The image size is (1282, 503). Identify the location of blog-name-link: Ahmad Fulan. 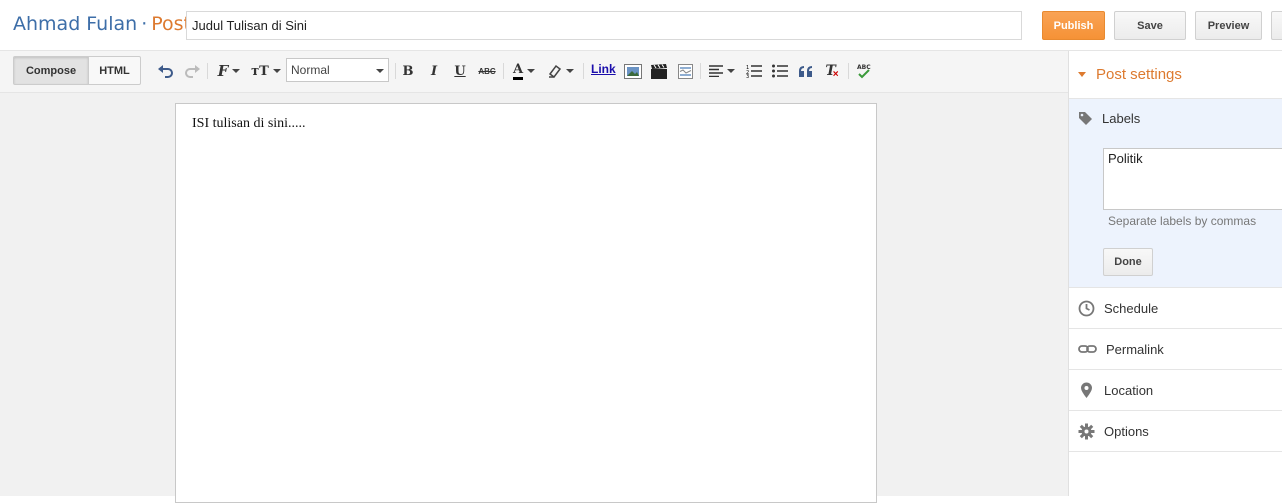
(75, 24).